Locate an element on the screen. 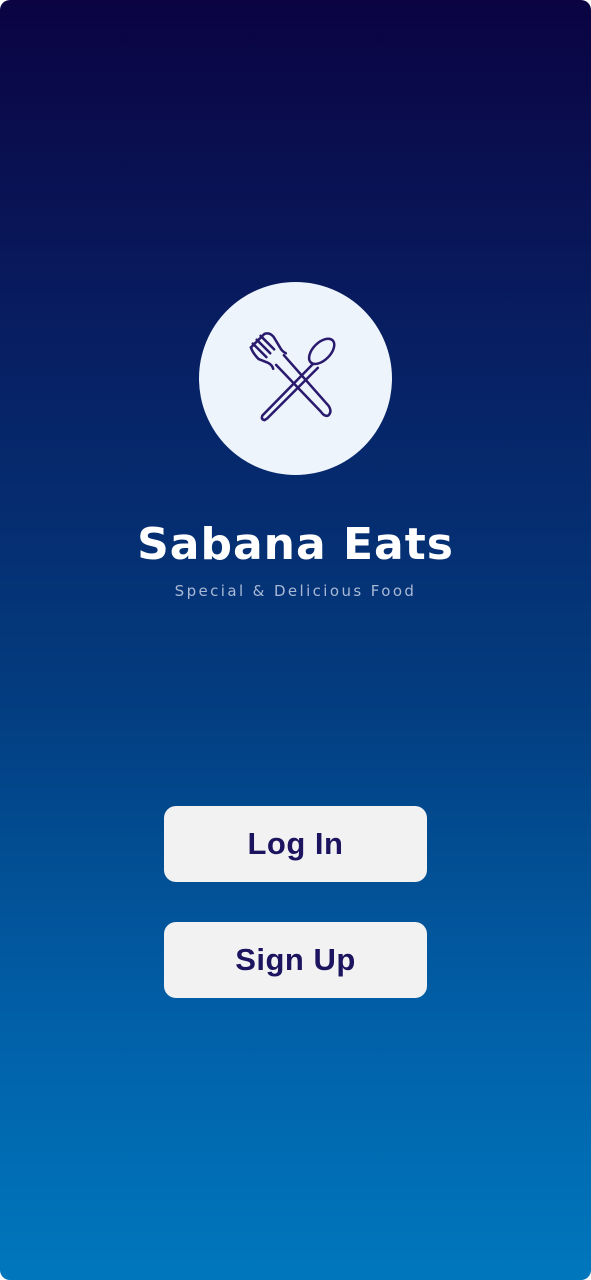 This screenshot has height=1280, width=591. app-title: Sabana Eats is located at coordinates (295, 544).